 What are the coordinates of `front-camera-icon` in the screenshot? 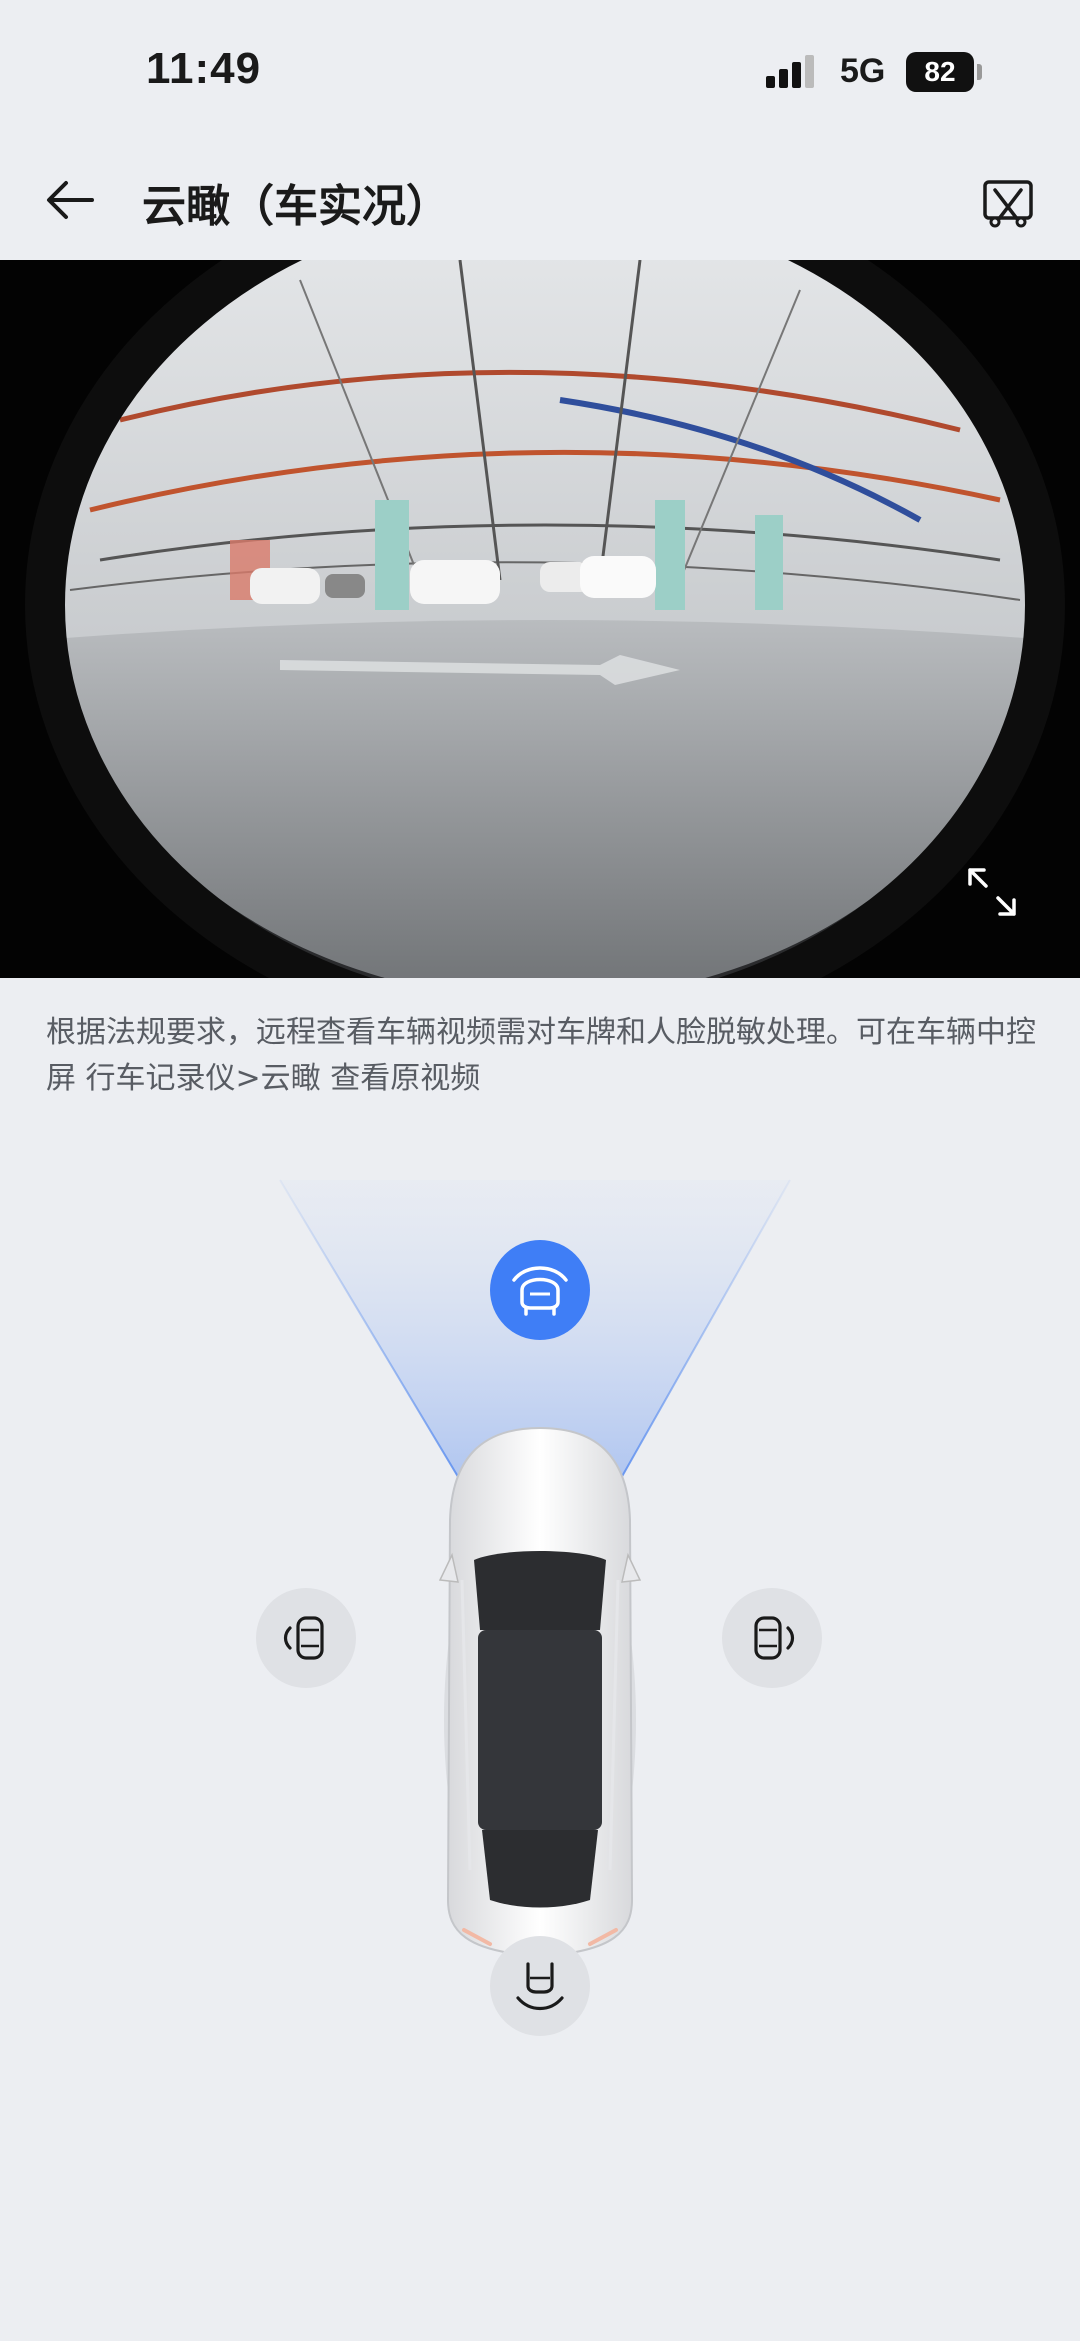 It's located at (540, 1291).